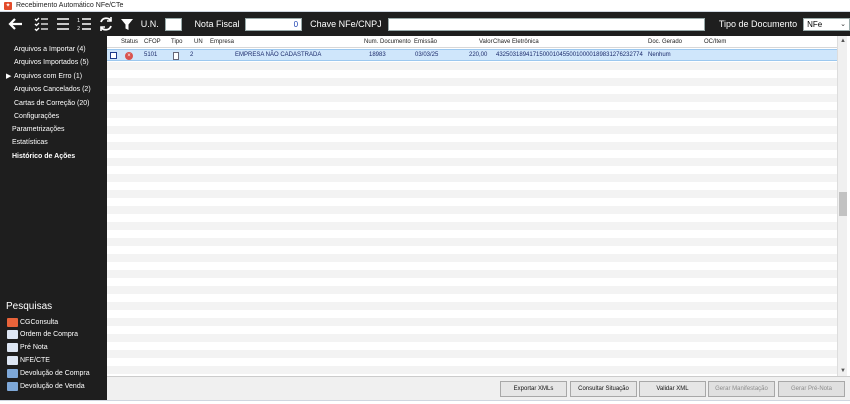 The image size is (850, 404). Describe the element at coordinates (48, 76) in the screenshot. I see `sidebar-item-arquivos-erro: Arquivos com Erro (1)` at that location.